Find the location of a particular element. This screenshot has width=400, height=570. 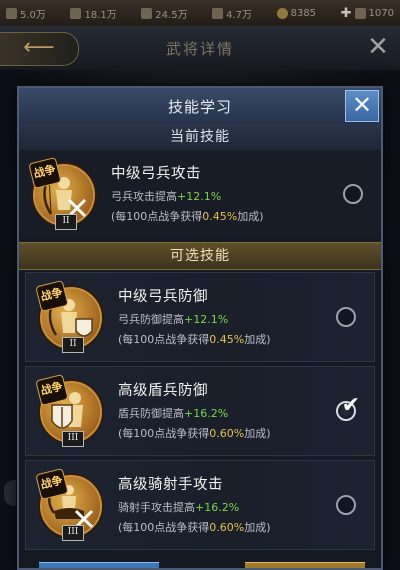

horse-archer-attack-skill-icon: 战争 III is located at coordinates (68, 504).